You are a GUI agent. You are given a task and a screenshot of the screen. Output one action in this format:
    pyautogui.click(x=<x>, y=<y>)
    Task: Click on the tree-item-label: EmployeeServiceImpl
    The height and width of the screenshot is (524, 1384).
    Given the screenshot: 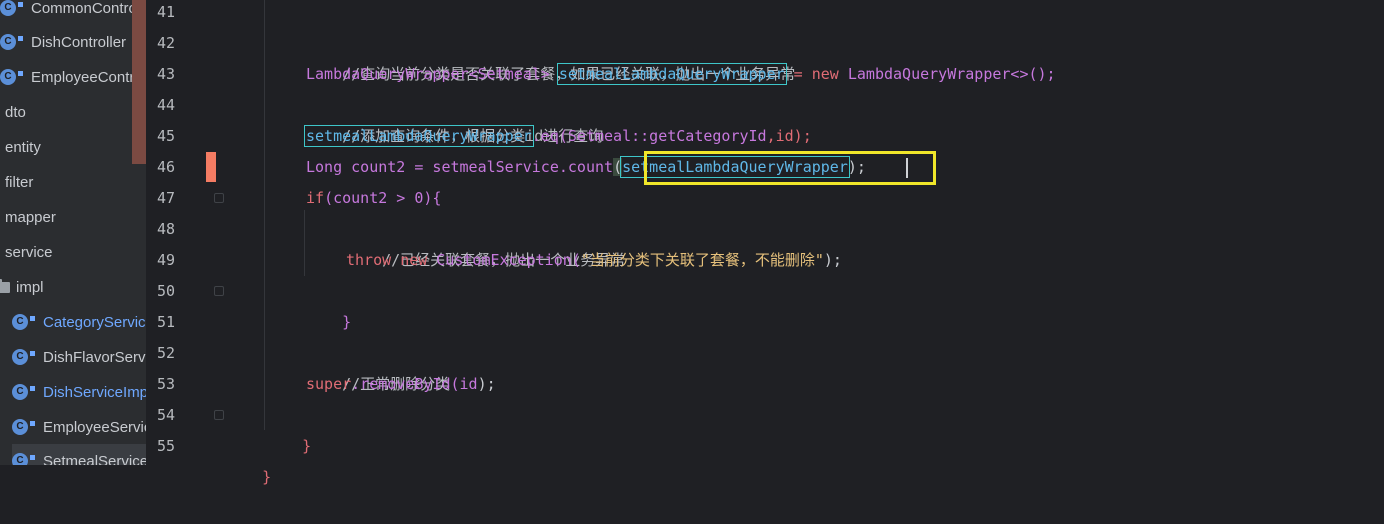 What is the action you would take?
    pyautogui.click(x=94, y=427)
    